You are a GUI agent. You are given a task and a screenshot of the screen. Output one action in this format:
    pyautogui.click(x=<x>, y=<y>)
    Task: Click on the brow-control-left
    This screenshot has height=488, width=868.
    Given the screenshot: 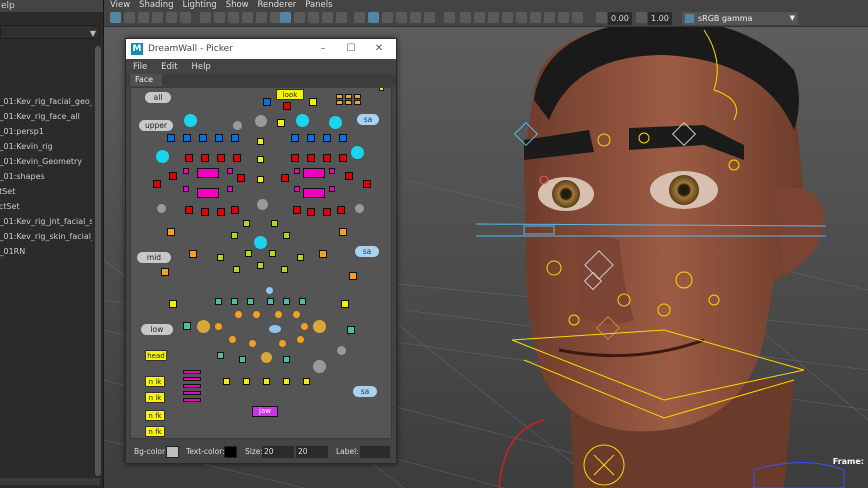 What is the action you would take?
    pyautogui.click(x=190, y=120)
    